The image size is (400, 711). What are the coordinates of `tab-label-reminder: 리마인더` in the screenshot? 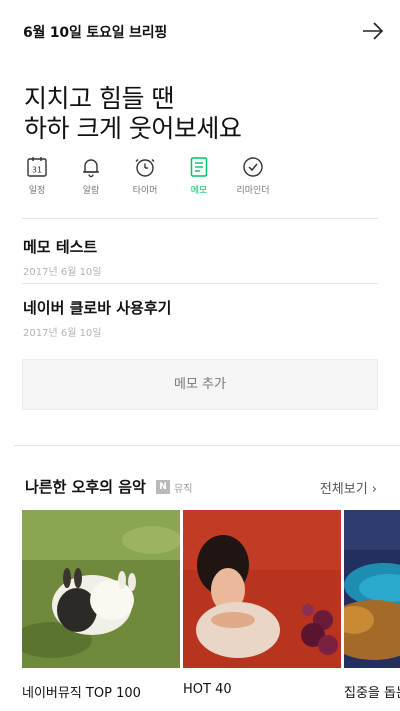 It's located at (253, 191).